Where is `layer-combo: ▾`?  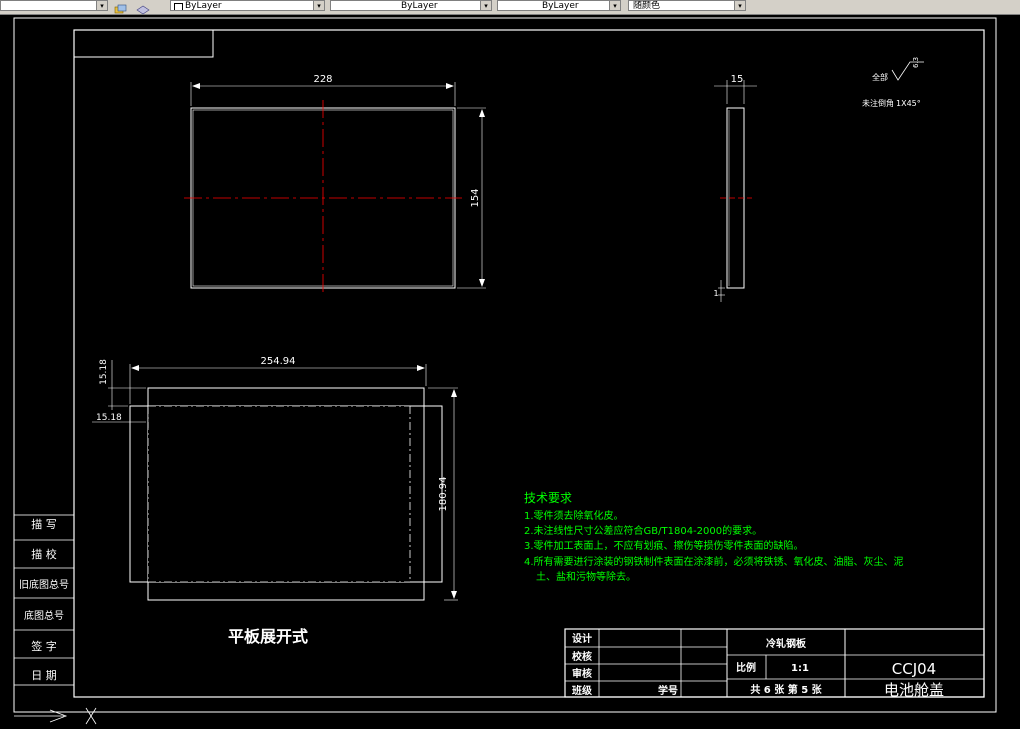
layer-combo: ▾ is located at coordinates (54, 5).